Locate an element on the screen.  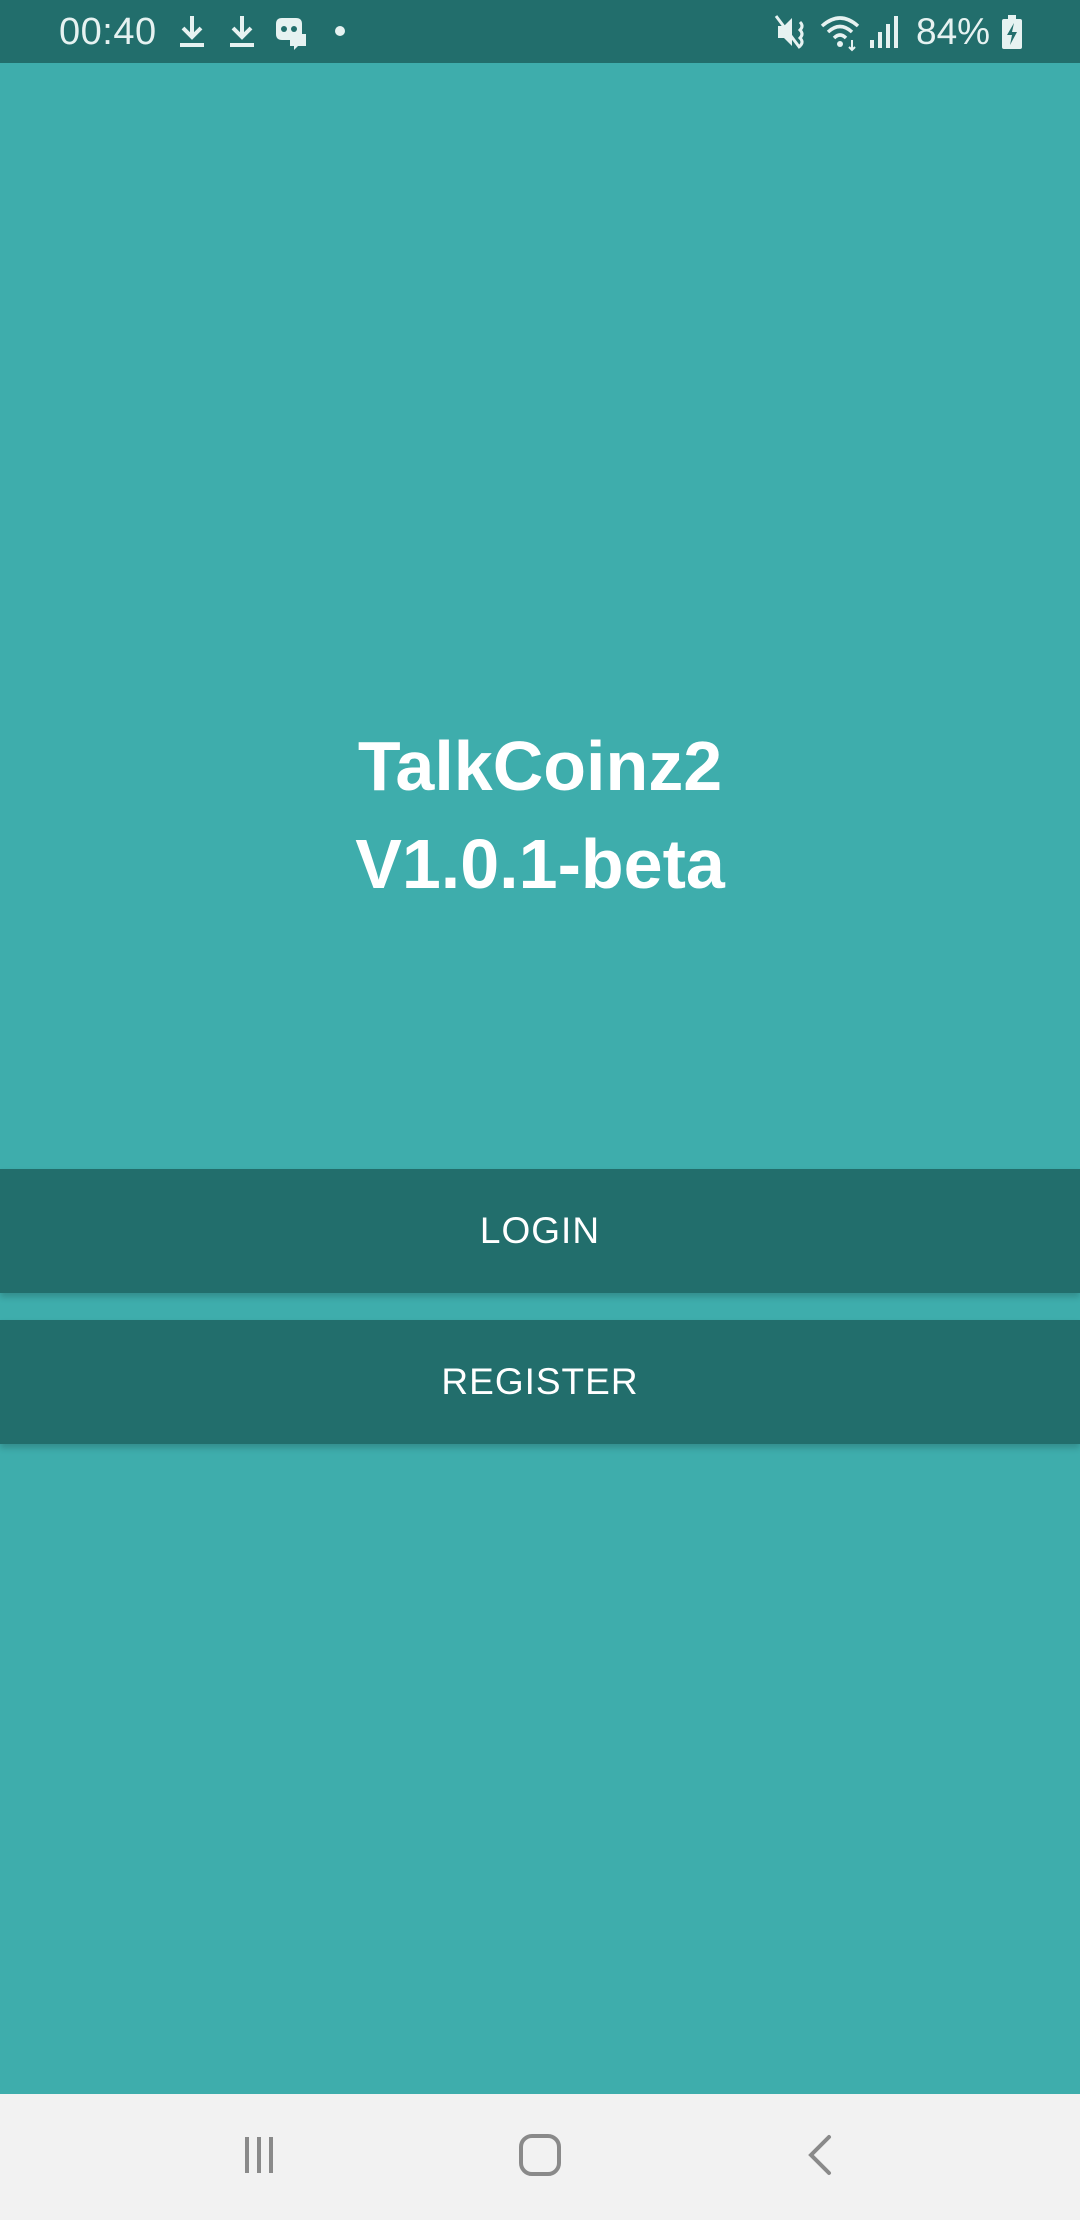
mute-vibrate-icon is located at coordinates (792, 34).